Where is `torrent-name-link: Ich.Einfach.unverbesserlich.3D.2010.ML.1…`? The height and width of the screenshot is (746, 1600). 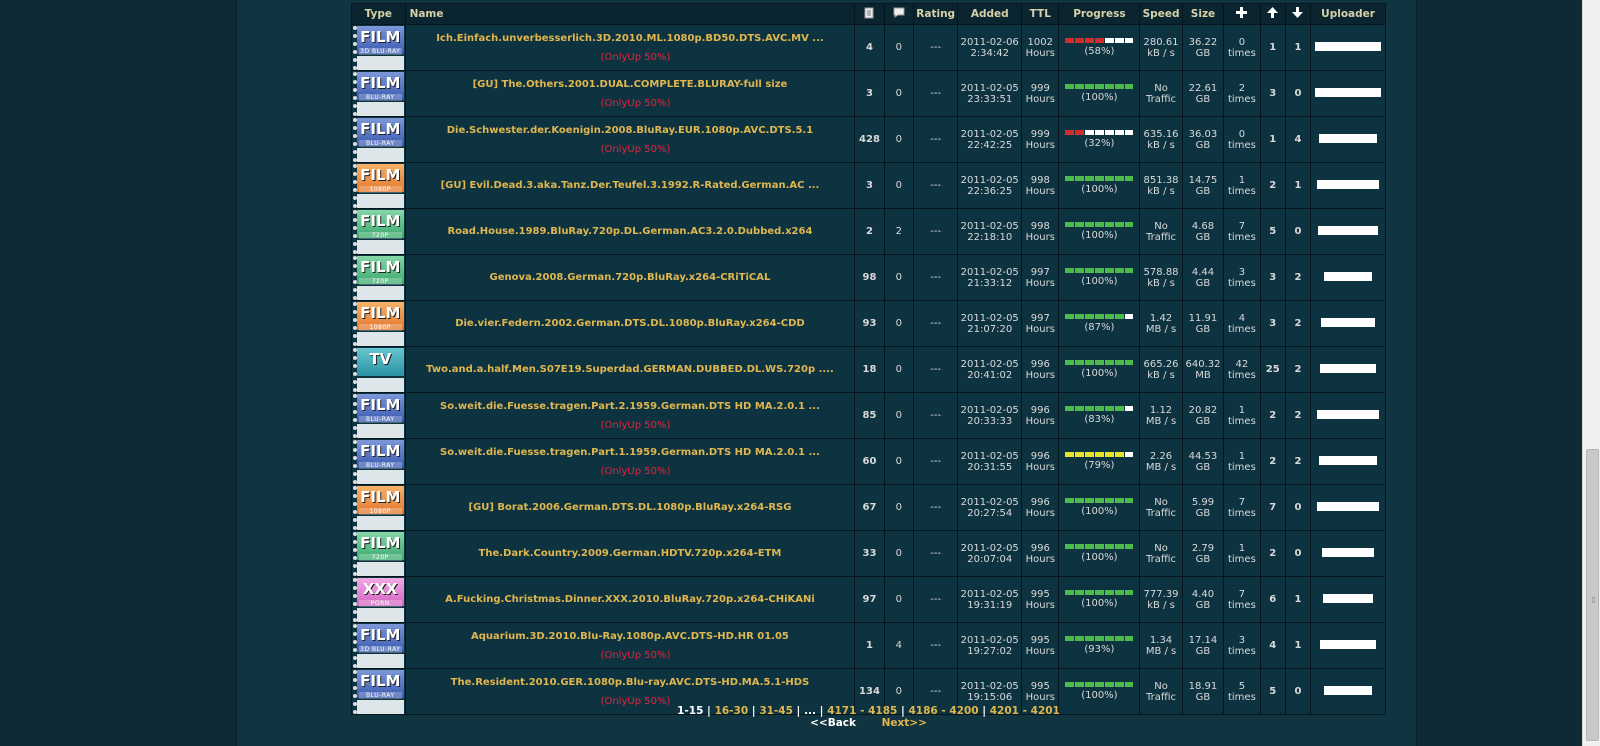 torrent-name-link: Ich.Einfach.unverbesserlich.3D.2010.ML.1… is located at coordinates (630, 38).